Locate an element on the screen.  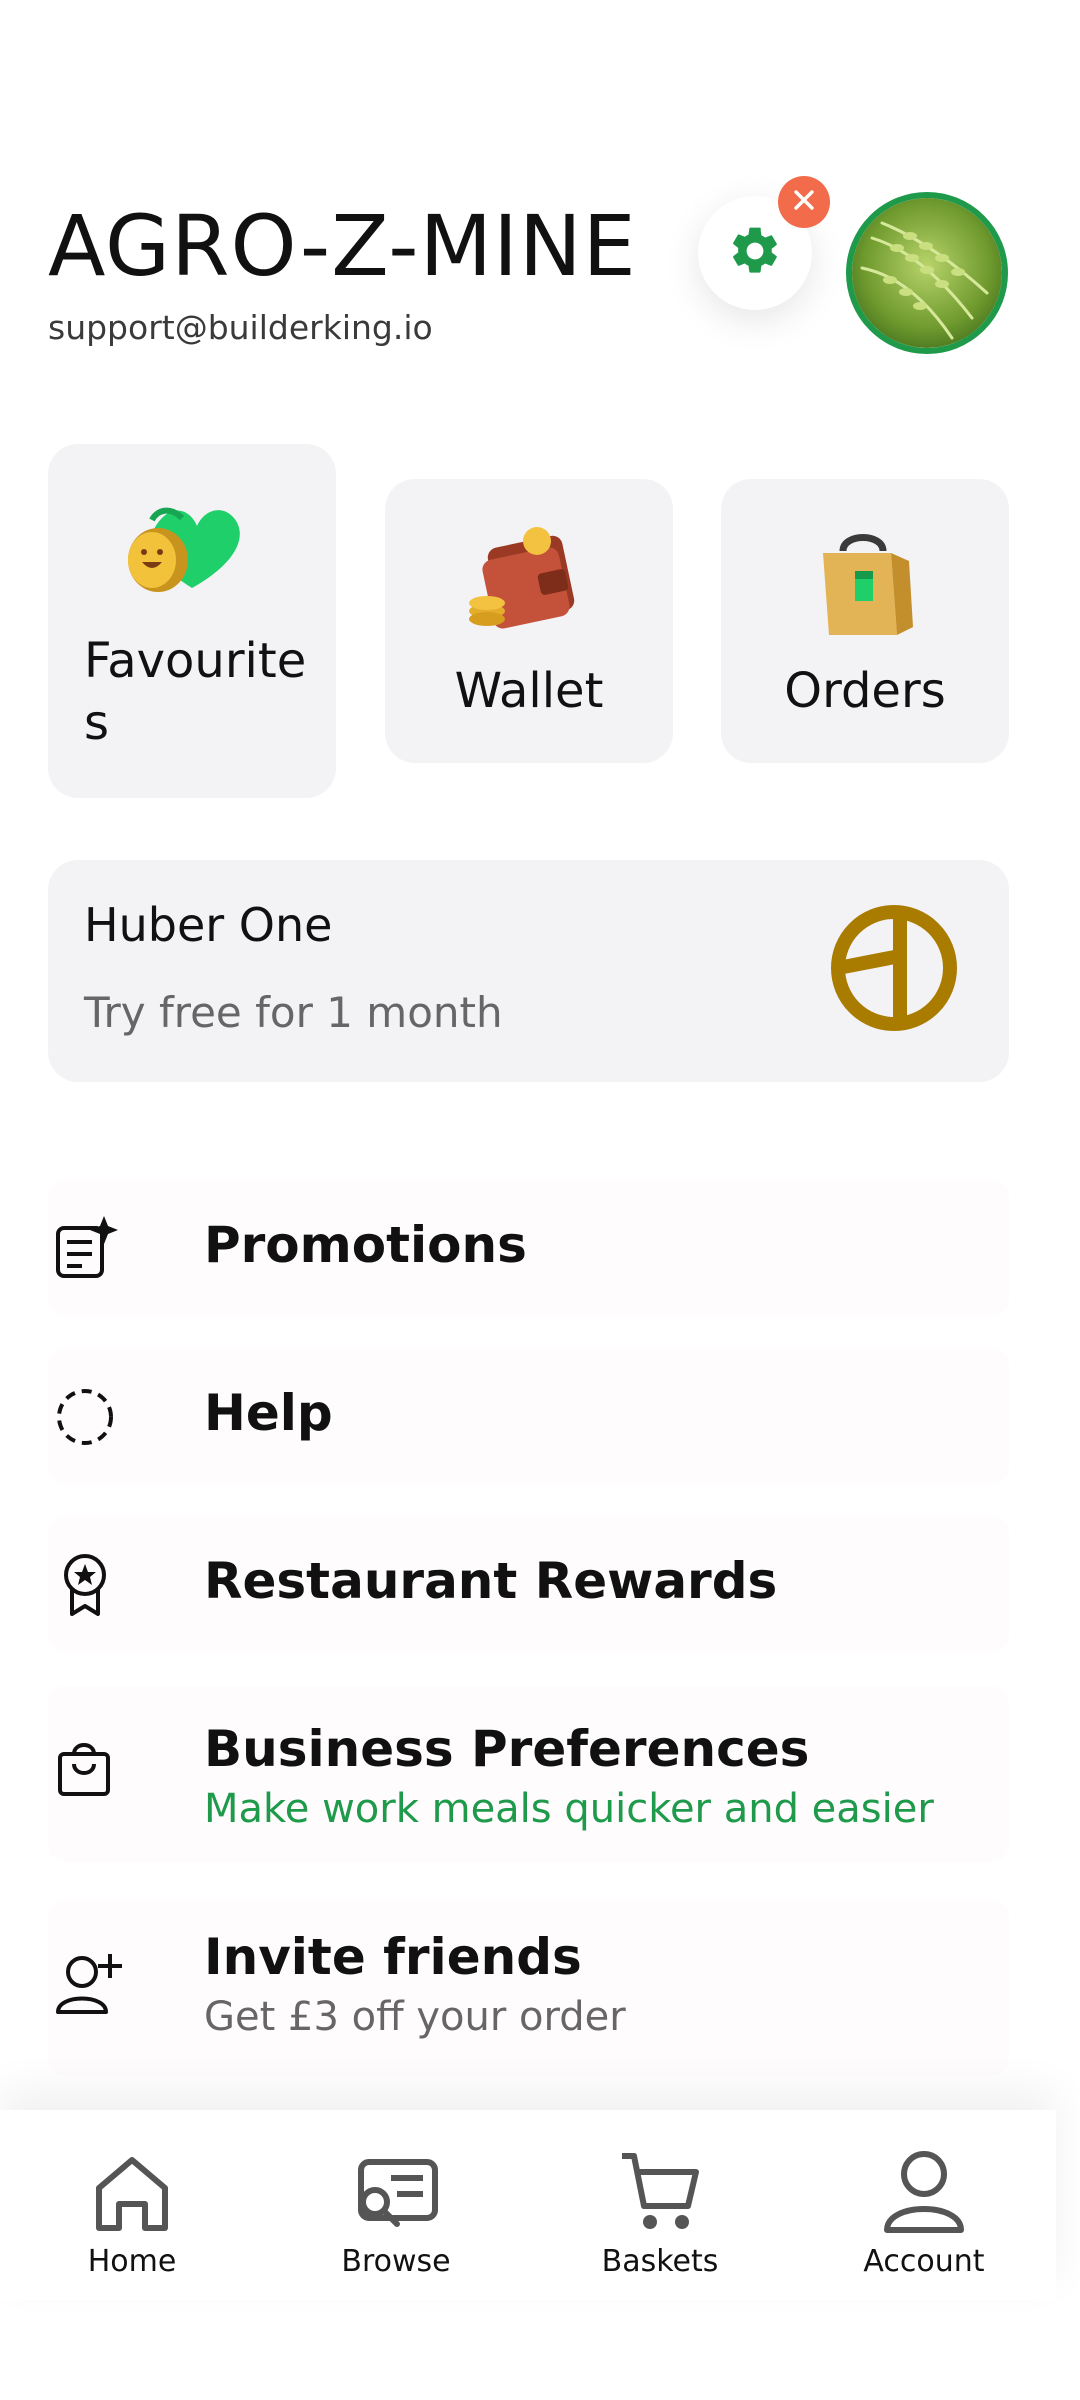
avatar is located at coordinates (927, 273).